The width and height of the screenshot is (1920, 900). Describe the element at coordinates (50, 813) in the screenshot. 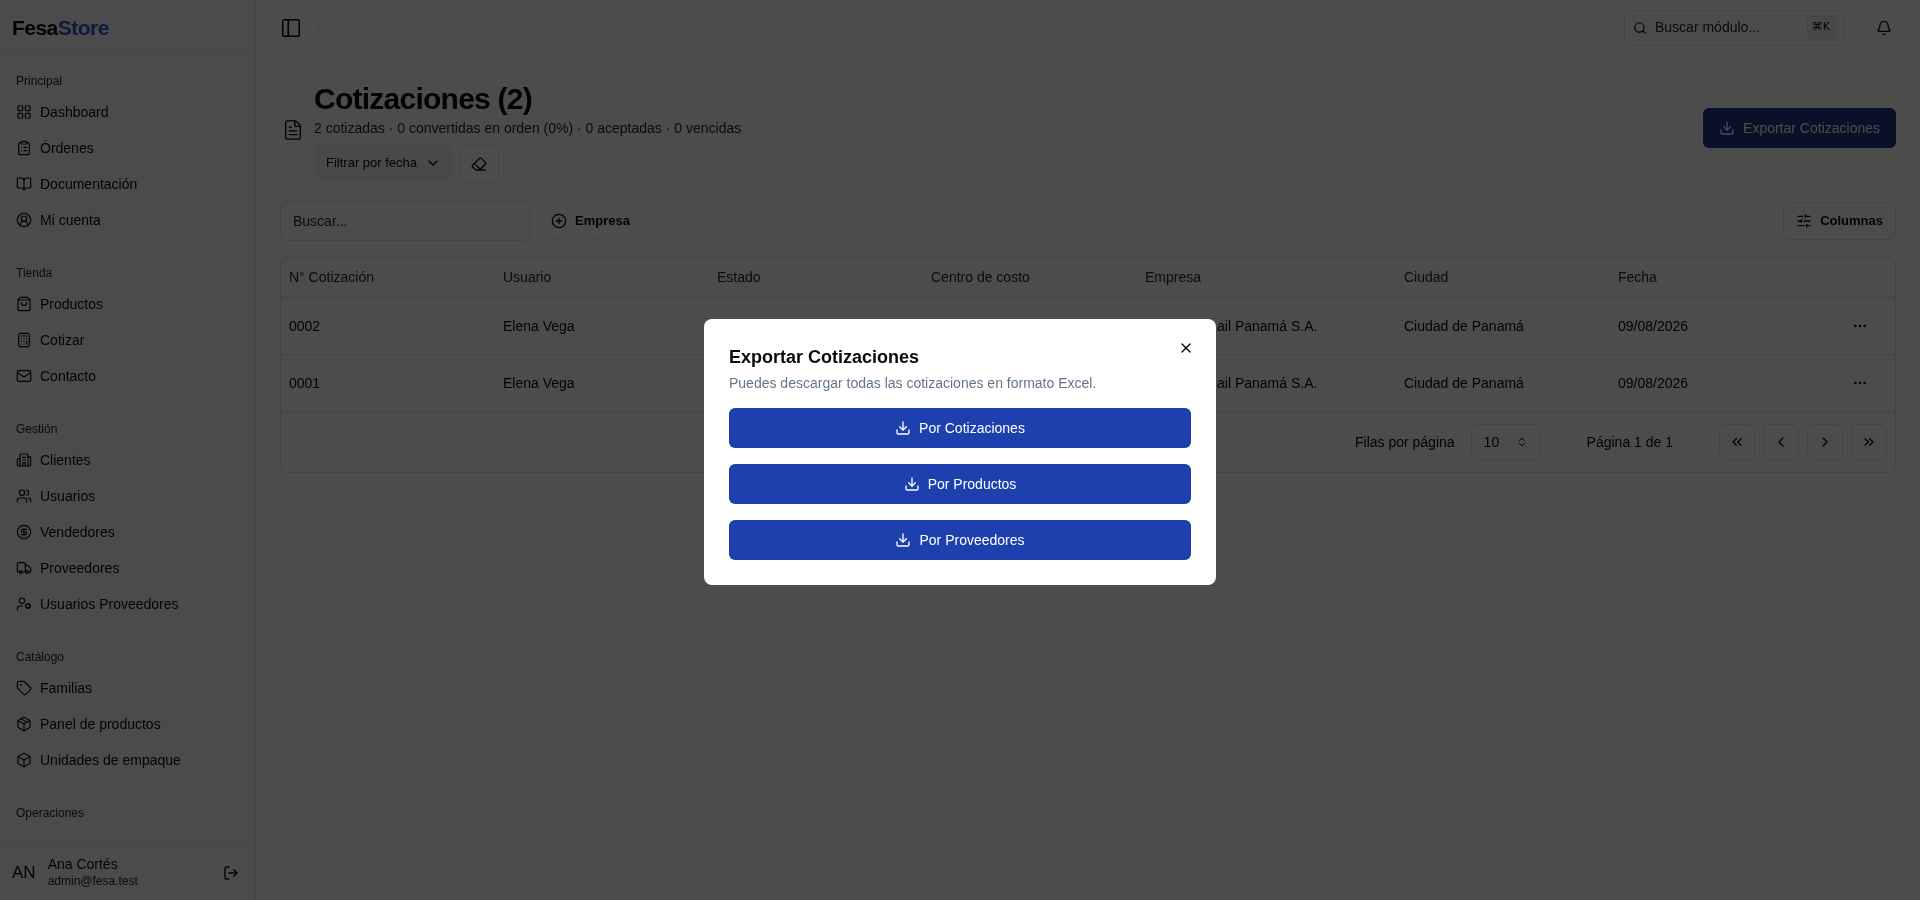

I see `section-label: Operaciones` at that location.